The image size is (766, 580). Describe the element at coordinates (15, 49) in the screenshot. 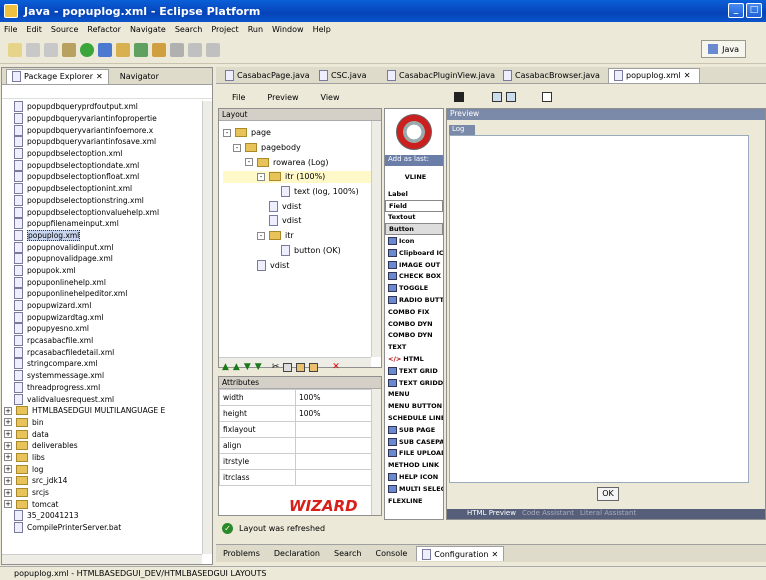

I see `new-icon` at that location.